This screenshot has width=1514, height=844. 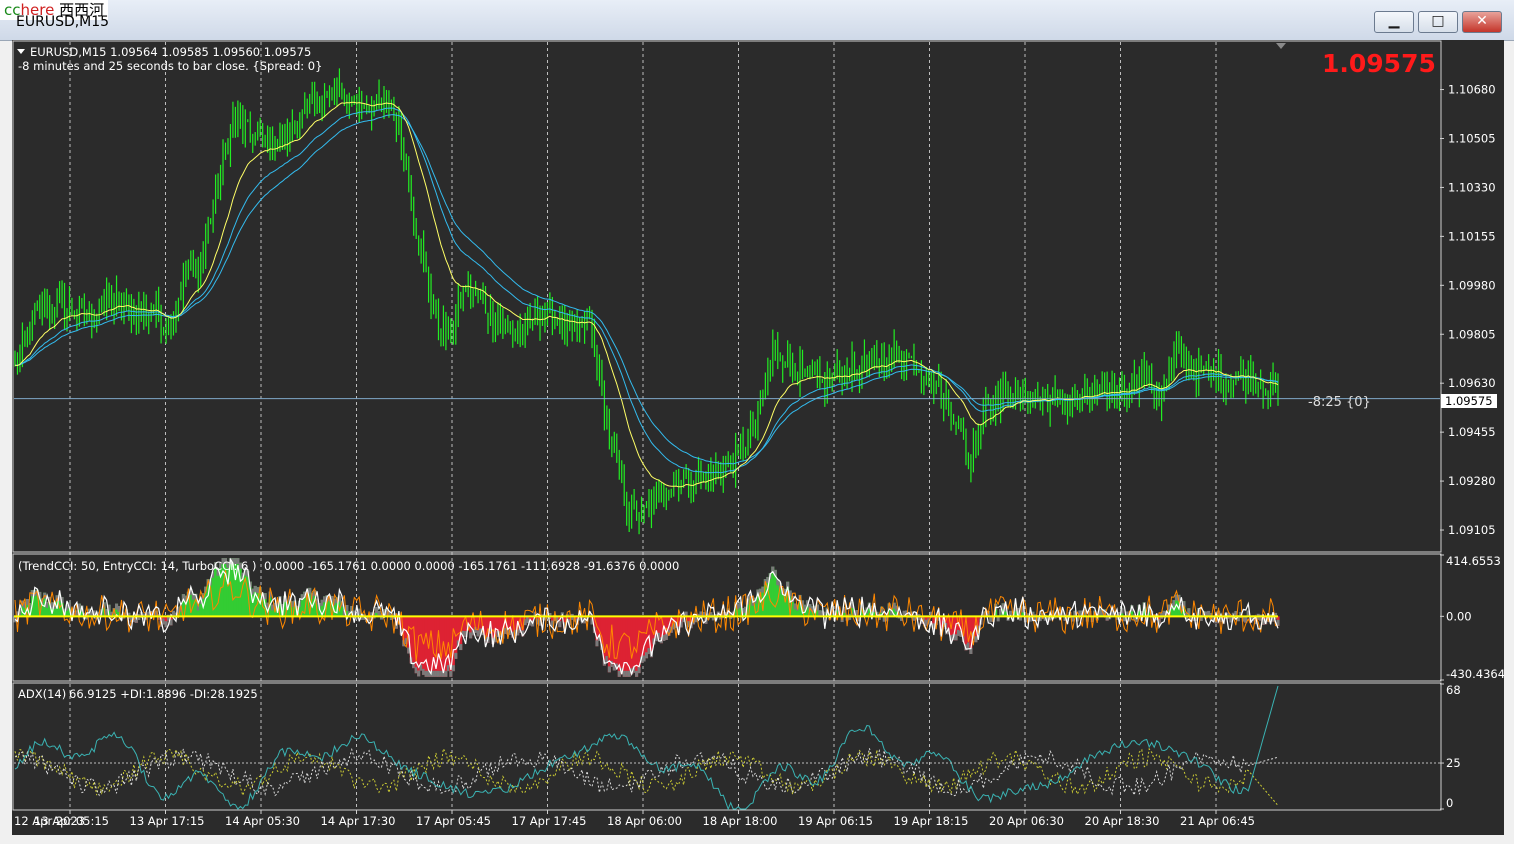 What do you see at coordinates (1217, 821) in the screenshot?
I see `time-tick-label: 21 Apr 06:45` at bounding box center [1217, 821].